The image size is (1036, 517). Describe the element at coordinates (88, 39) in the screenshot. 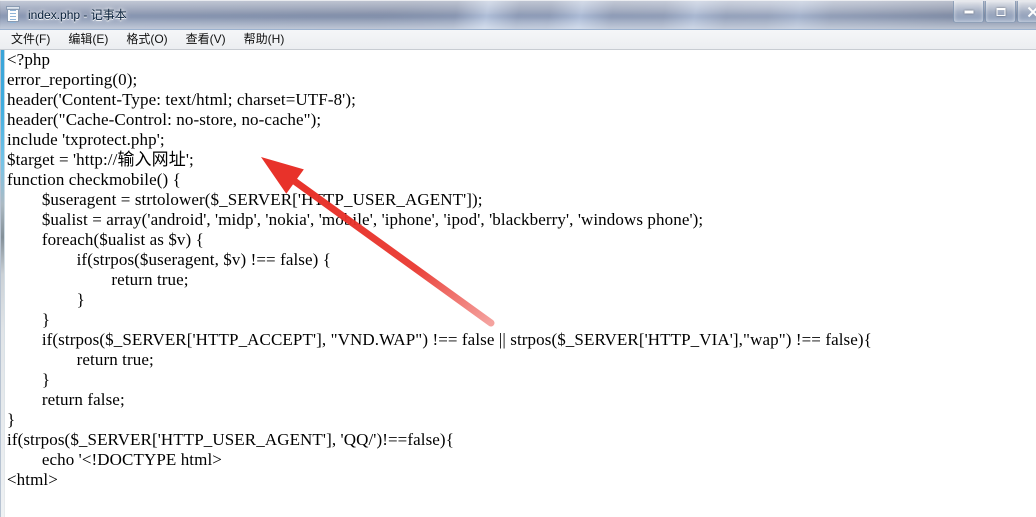

I see `menu-edit: 编辑(E)` at that location.